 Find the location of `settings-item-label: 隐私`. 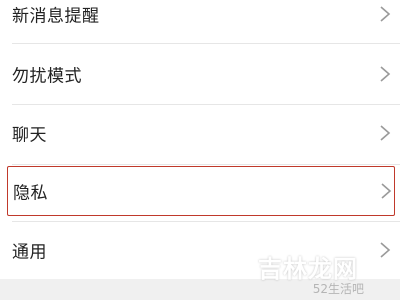

settings-item-label: 隐私 is located at coordinates (30, 193).